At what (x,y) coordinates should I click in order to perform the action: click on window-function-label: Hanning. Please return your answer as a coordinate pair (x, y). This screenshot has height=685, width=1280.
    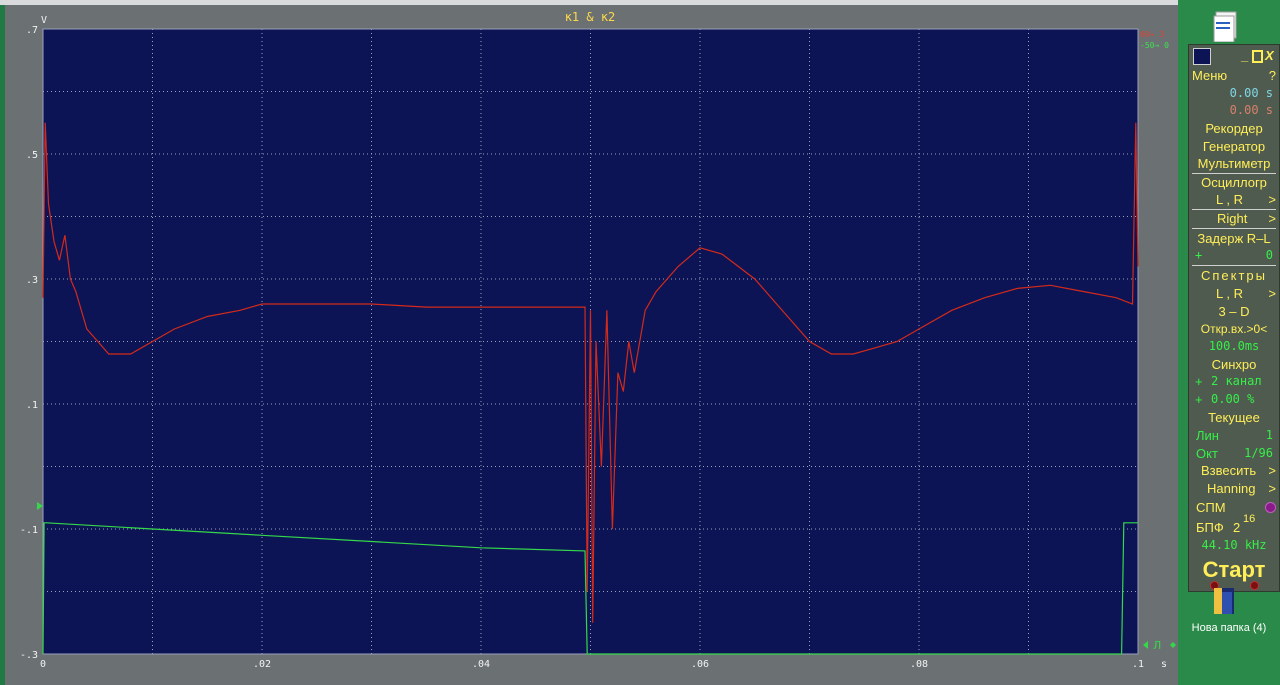
    Looking at the image, I should click on (1231, 488).